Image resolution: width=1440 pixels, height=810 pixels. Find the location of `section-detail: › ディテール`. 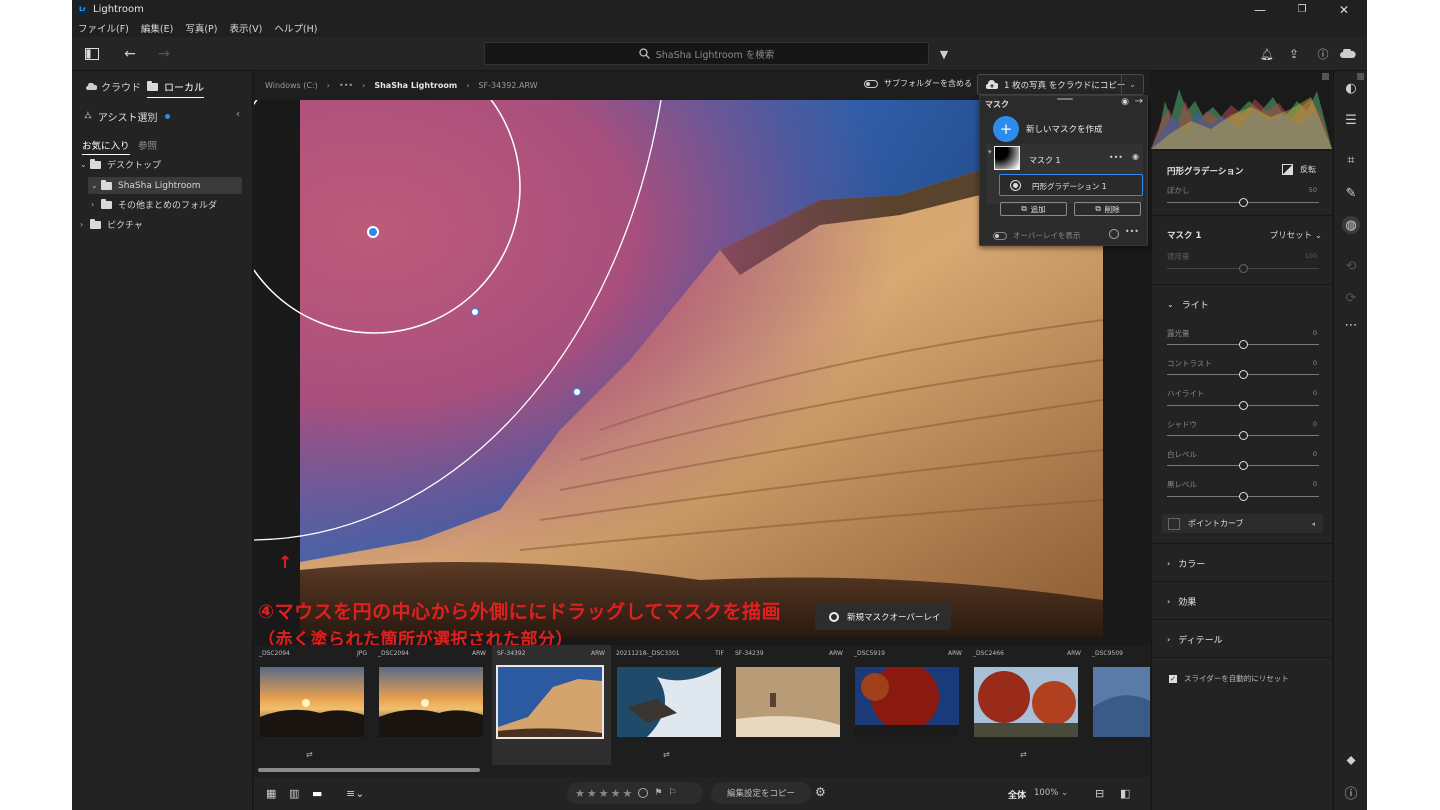

section-detail: › ディテール is located at coordinates (1195, 639).